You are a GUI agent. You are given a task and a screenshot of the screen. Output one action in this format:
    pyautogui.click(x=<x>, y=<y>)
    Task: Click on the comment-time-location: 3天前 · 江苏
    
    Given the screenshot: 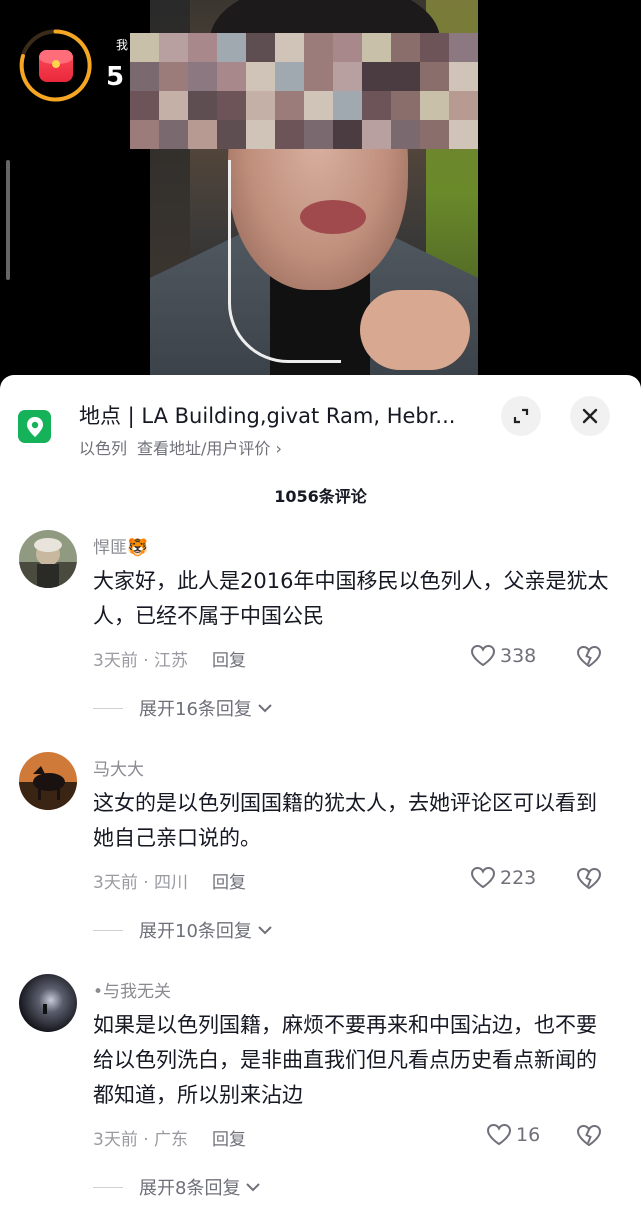 What is the action you would take?
    pyautogui.click(x=141, y=661)
    